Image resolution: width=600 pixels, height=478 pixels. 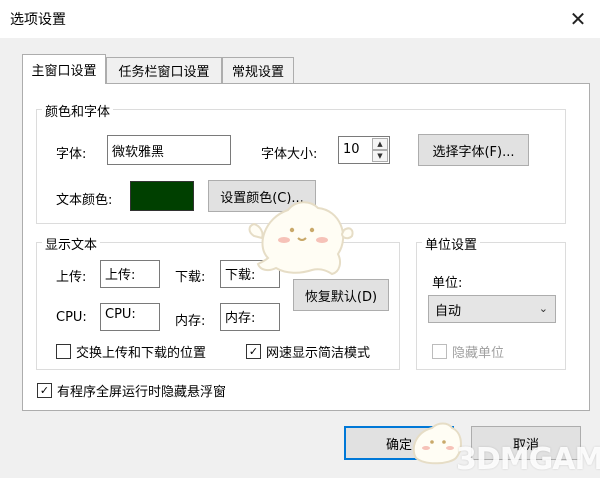 I want to click on checkbox-label: 隐藏单位, so click(x=478, y=353).